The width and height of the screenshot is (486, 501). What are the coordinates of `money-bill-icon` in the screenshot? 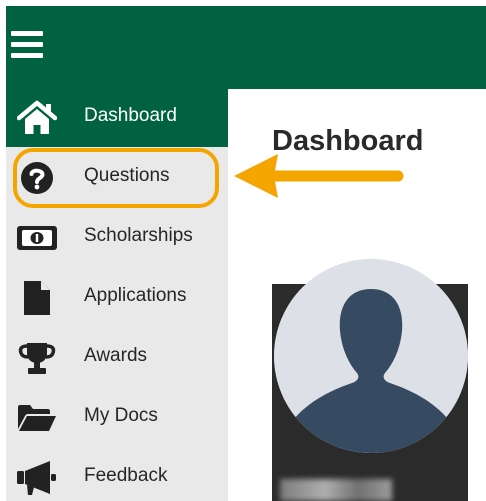 It's located at (37, 238).